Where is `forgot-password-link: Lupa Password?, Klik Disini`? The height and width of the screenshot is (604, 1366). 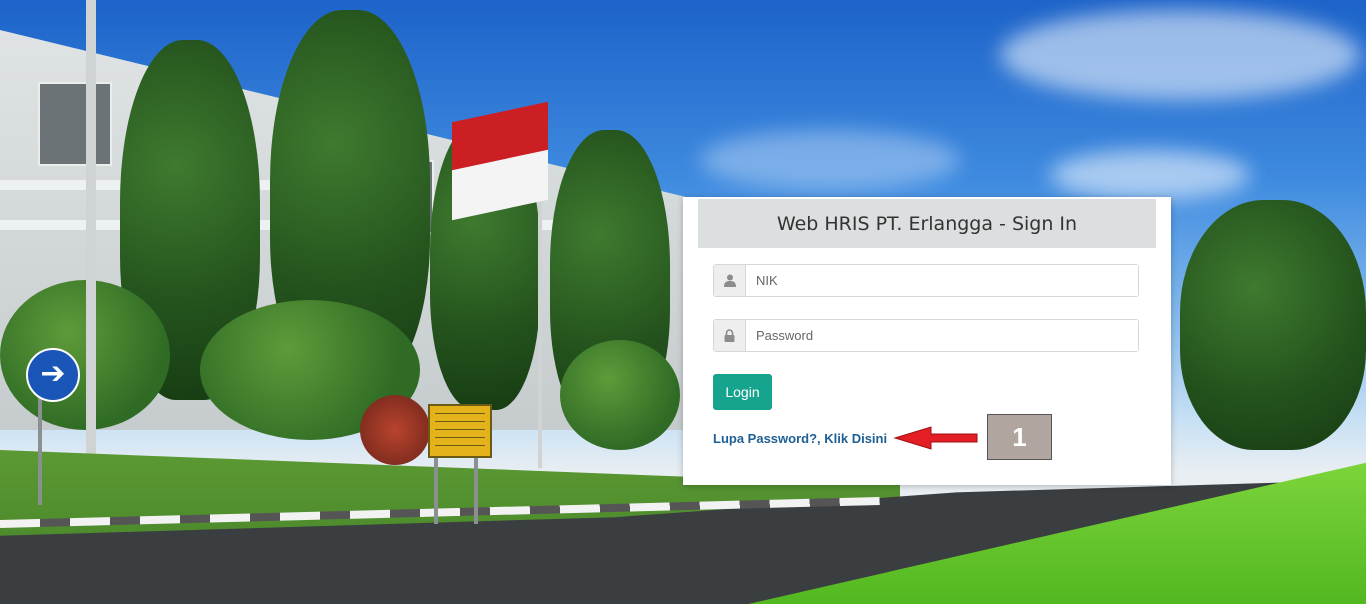
forgot-password-link: Lupa Password?, Klik Disini is located at coordinates (800, 438).